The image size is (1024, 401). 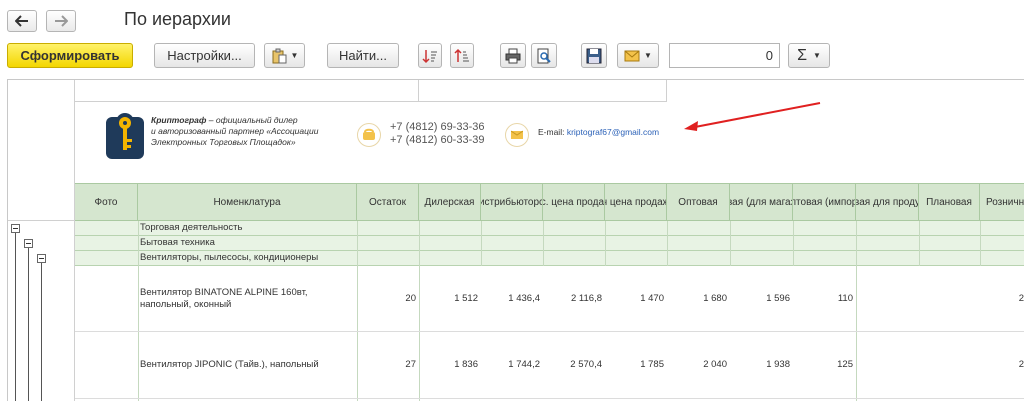 I want to click on arrow-right-icon, so click(x=61, y=21).